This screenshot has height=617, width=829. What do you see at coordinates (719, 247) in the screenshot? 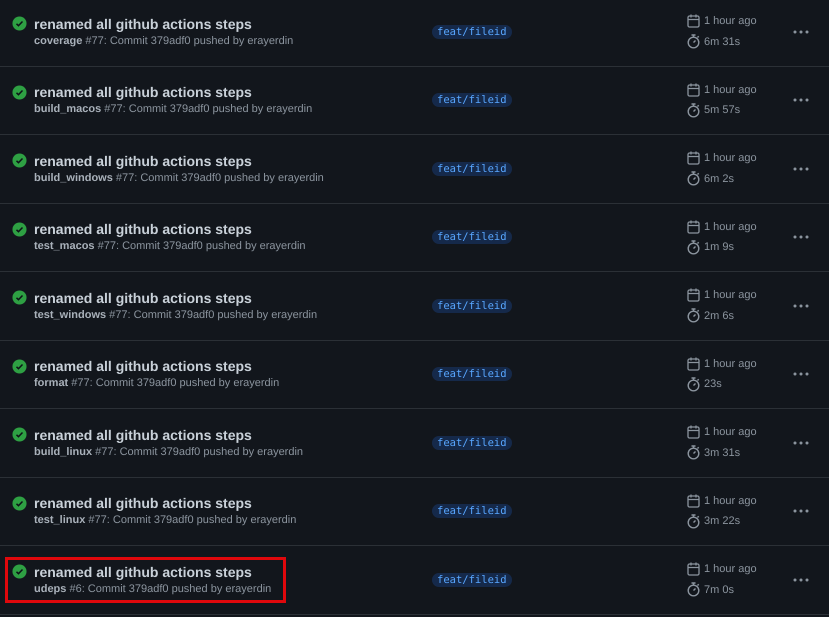
I see `run-duration: 1m 9s` at bounding box center [719, 247].